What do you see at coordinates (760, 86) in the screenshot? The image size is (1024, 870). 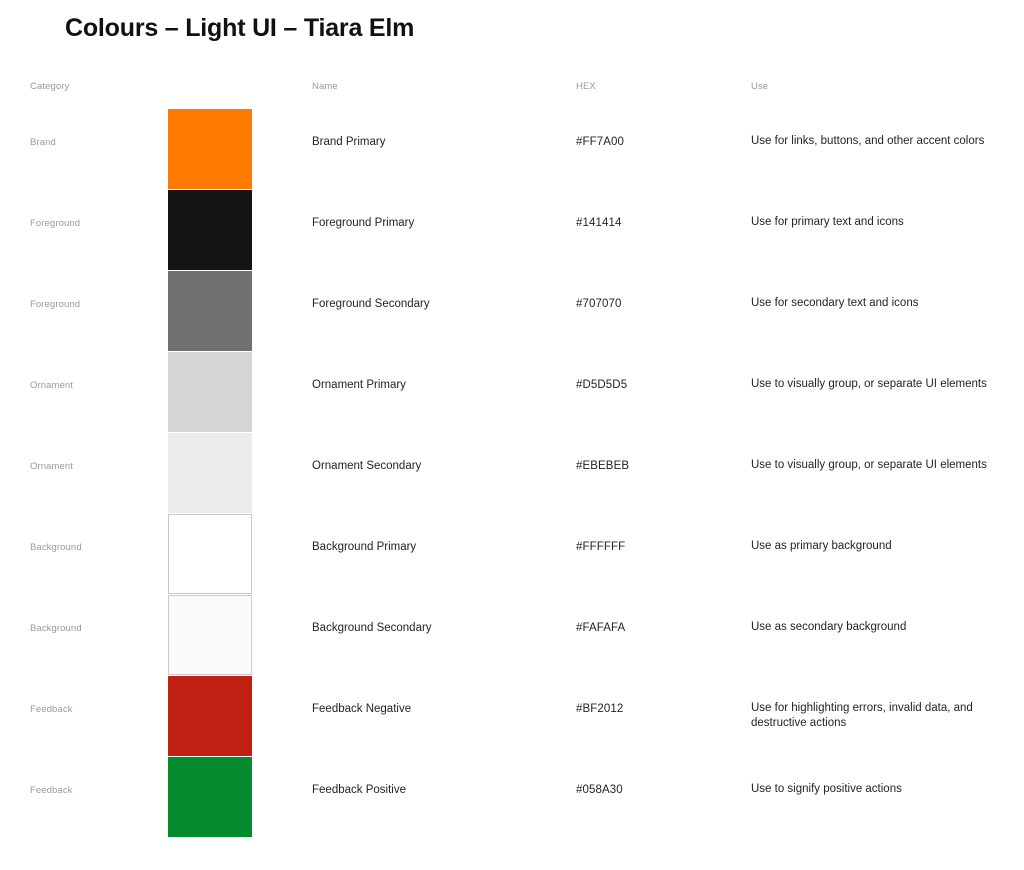 I see `column-header-use: Use` at bounding box center [760, 86].